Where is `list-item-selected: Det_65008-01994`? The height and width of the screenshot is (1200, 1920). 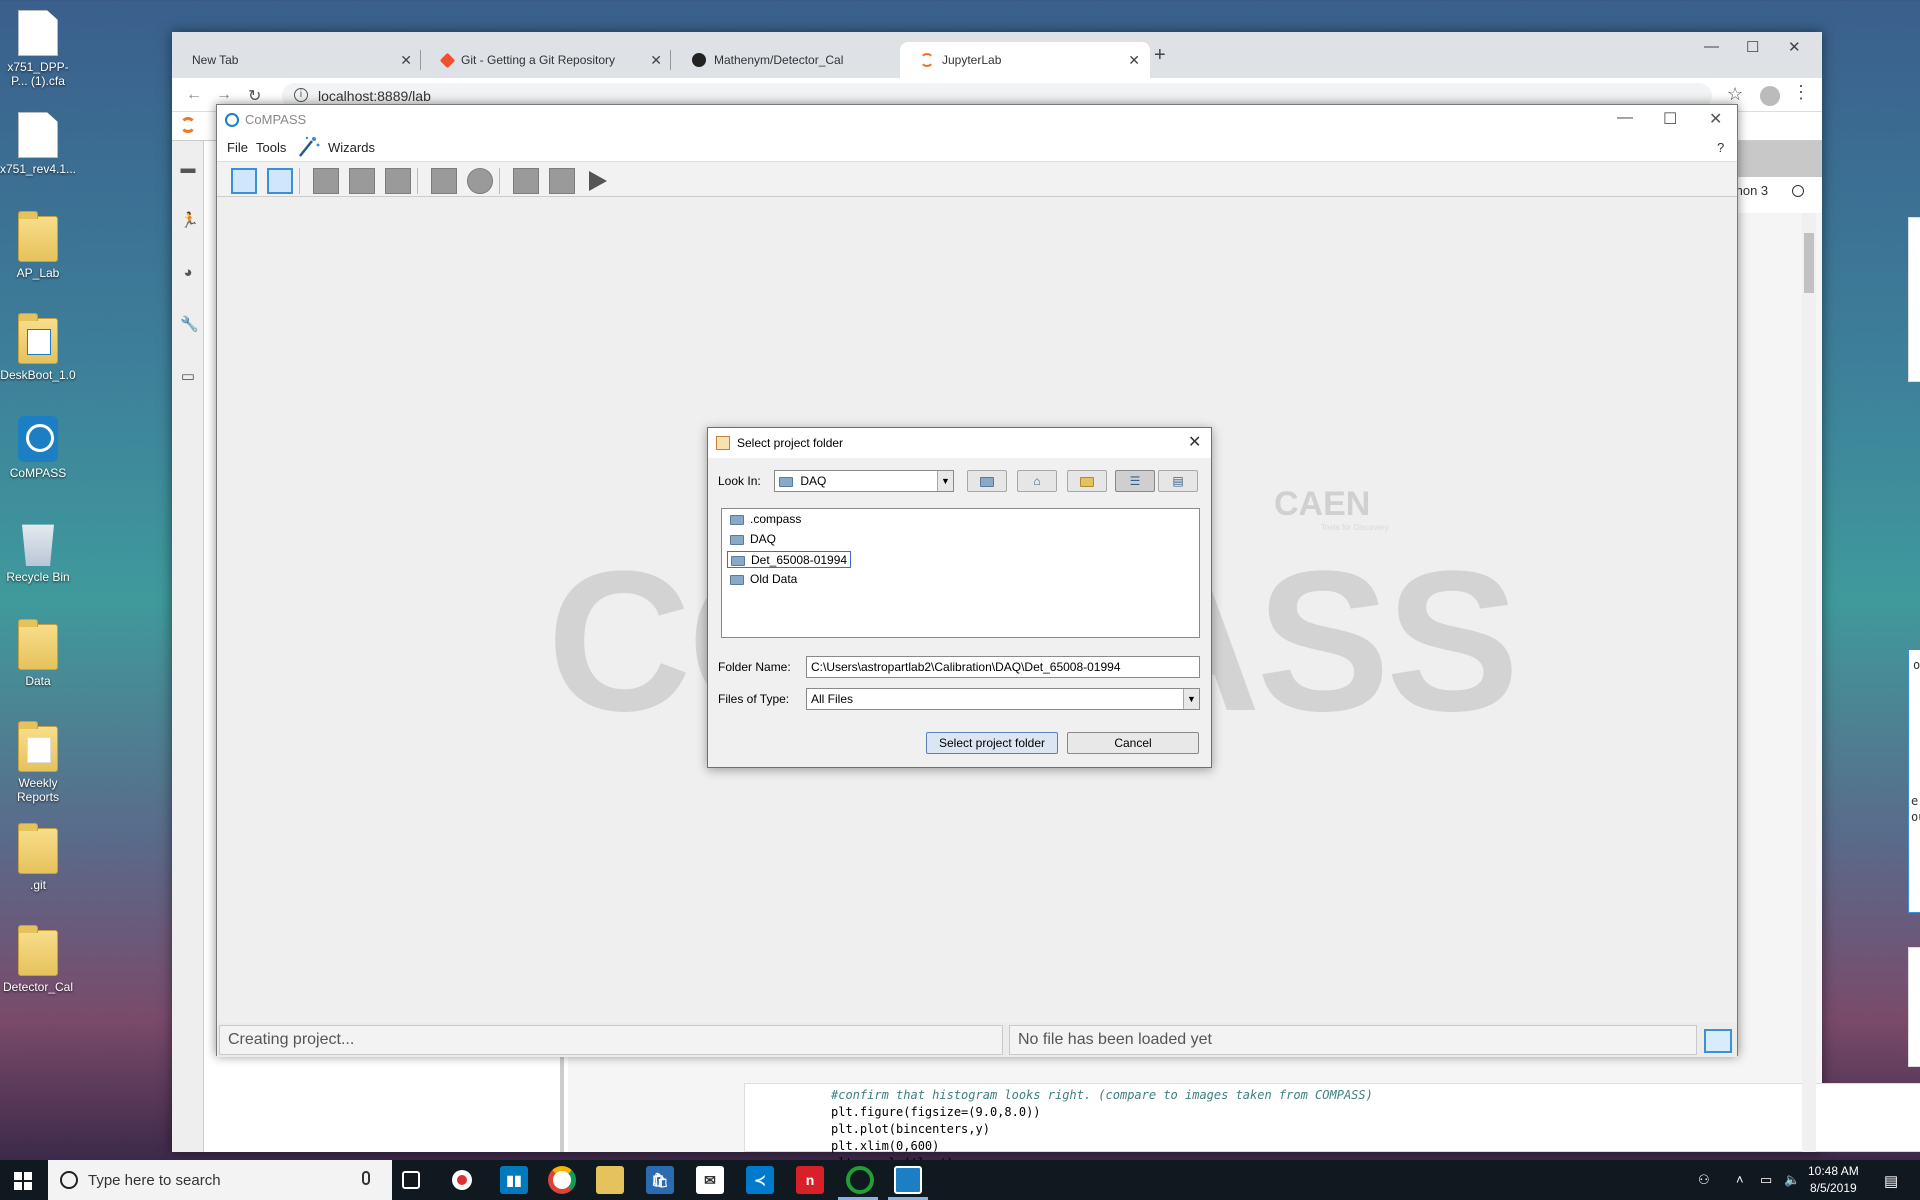
list-item-selected: Det_65008-01994 is located at coordinates (789, 559).